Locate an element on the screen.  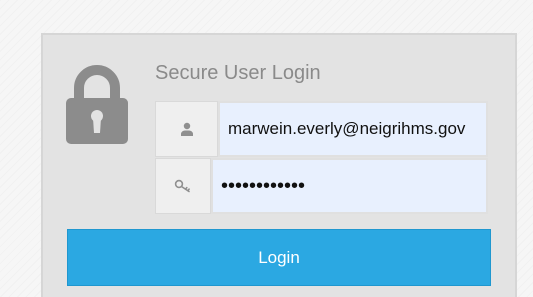
key-icon is located at coordinates (182, 186).